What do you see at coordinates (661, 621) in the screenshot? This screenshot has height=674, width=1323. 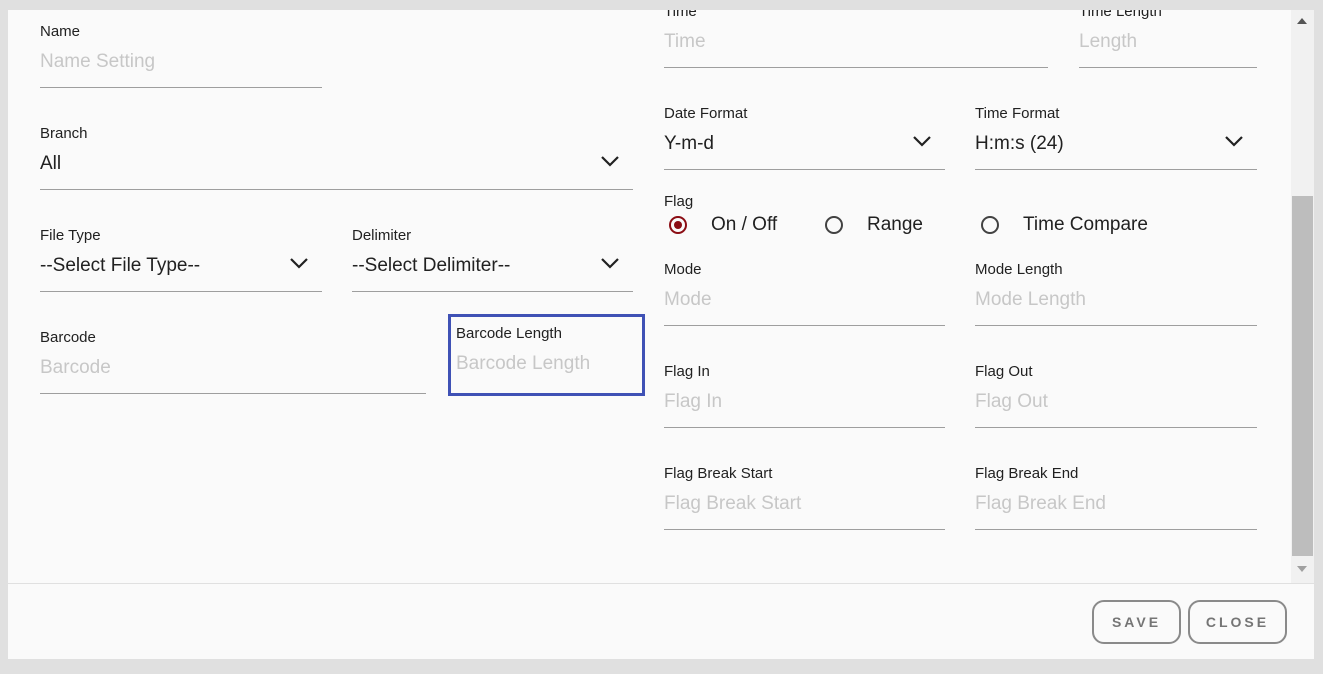 I see `modal-footer: SAVE CLOSE` at bounding box center [661, 621].